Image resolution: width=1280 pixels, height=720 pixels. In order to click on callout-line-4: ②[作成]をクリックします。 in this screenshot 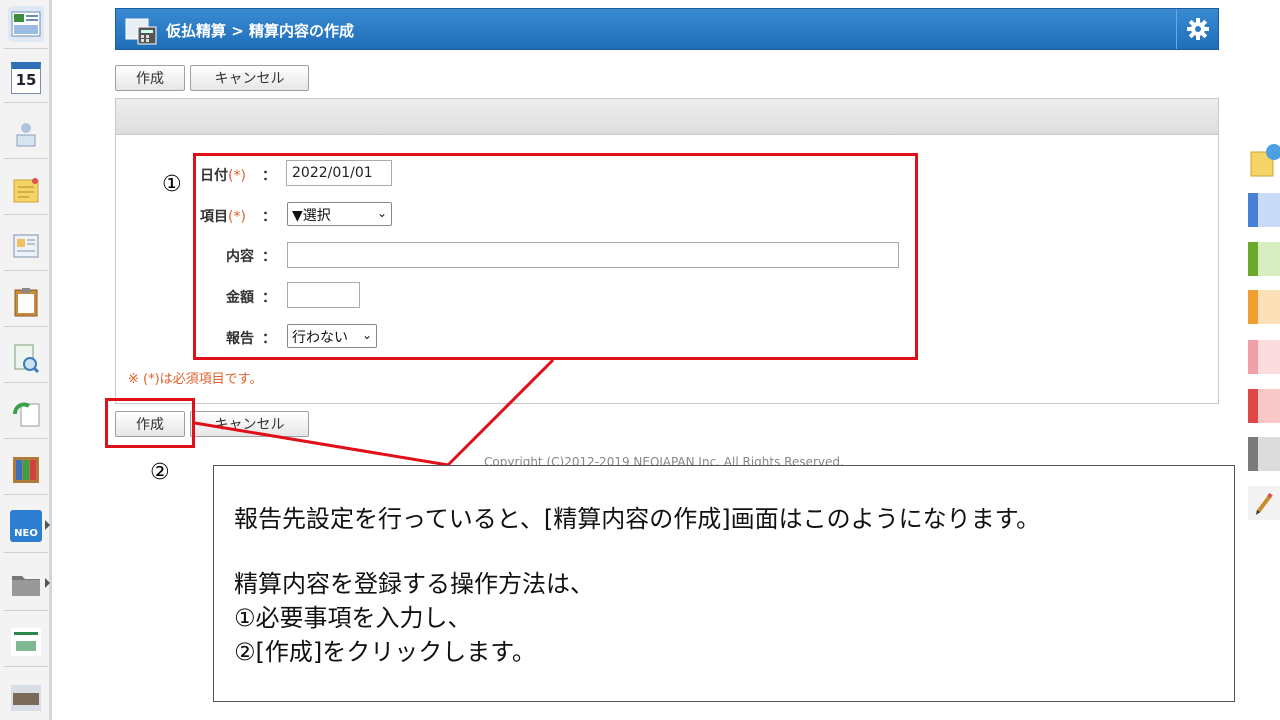, I will do `click(385, 652)`.